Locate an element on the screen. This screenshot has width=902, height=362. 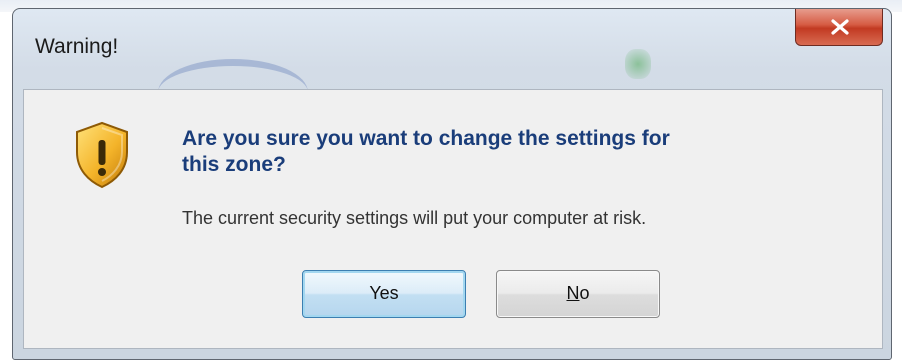
yes-button-label: Yes is located at coordinates (384, 293).